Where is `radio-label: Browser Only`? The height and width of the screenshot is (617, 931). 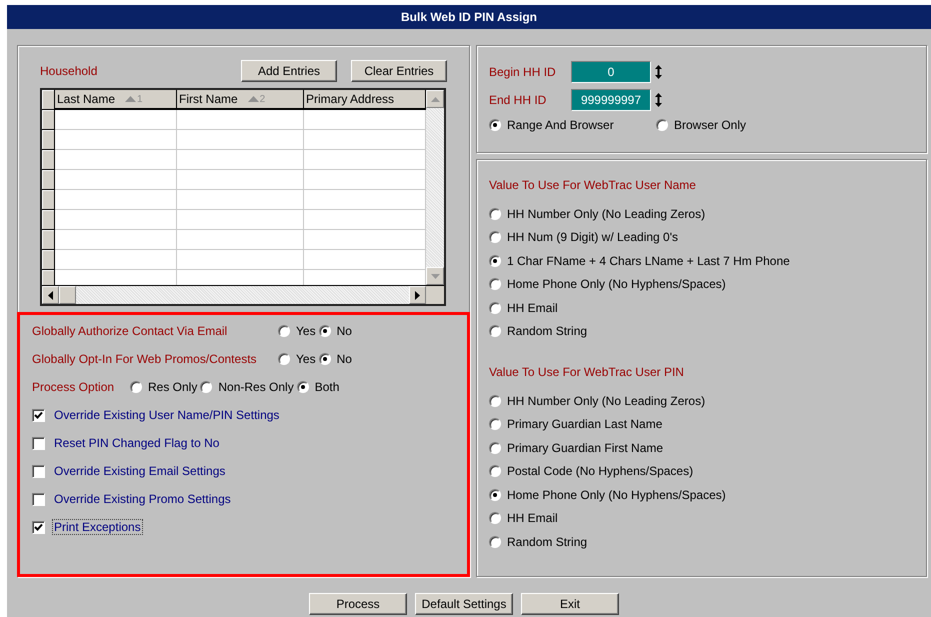 radio-label: Browser Only is located at coordinates (710, 125).